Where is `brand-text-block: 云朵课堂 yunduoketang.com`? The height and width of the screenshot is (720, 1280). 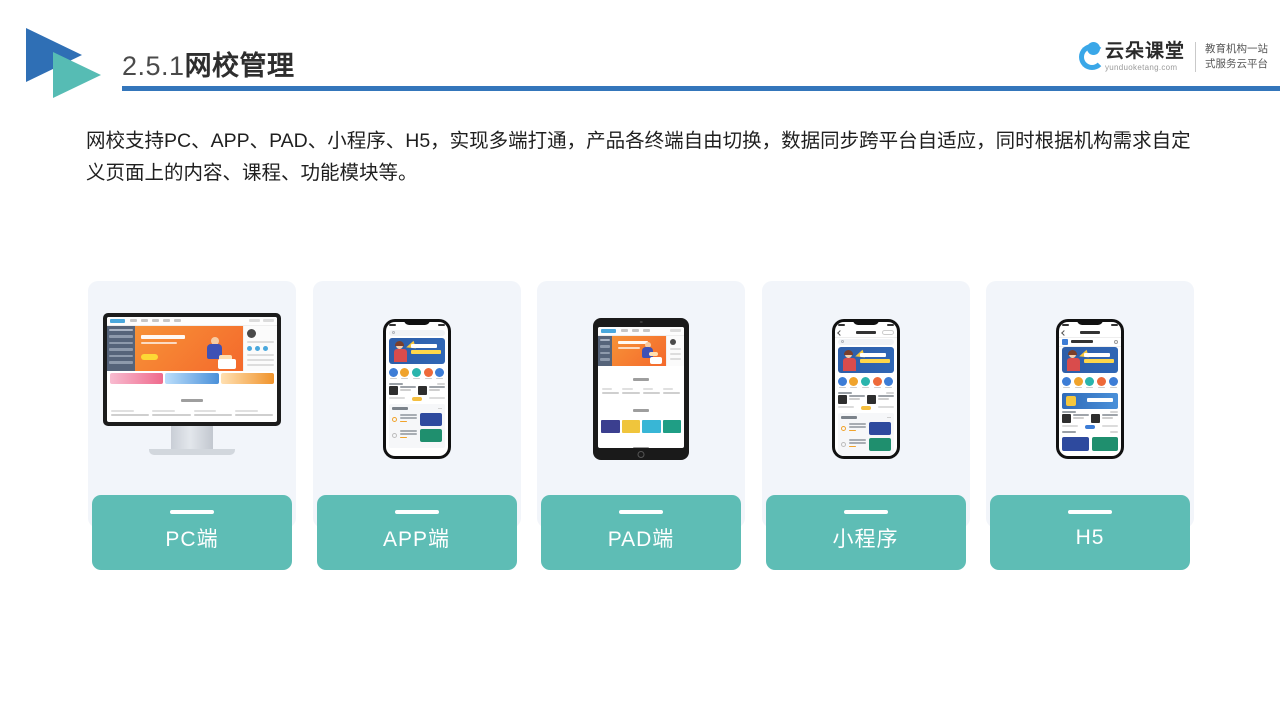 brand-text-block: 云朵课堂 yunduoketang.com is located at coordinates (1145, 57).